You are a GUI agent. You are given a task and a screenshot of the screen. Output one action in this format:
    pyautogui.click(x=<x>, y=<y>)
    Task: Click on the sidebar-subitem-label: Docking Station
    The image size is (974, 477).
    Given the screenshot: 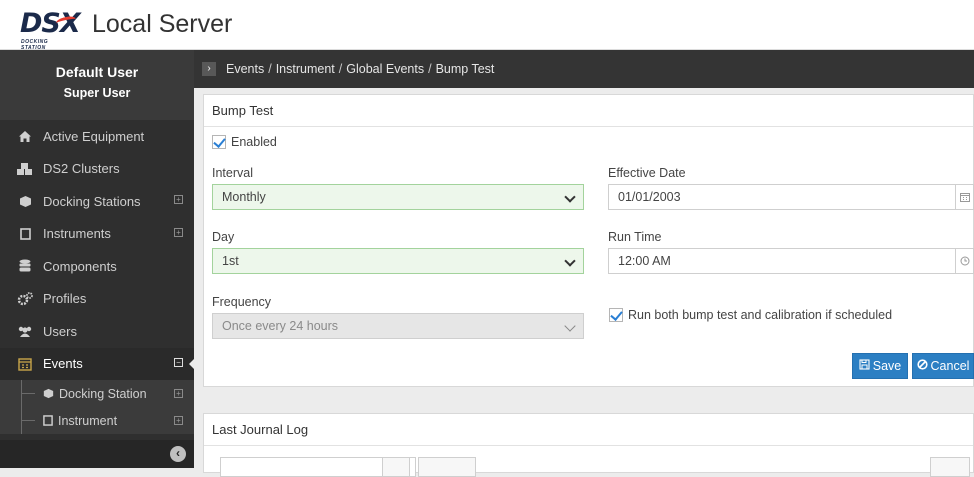 What is the action you would take?
    pyautogui.click(x=103, y=393)
    